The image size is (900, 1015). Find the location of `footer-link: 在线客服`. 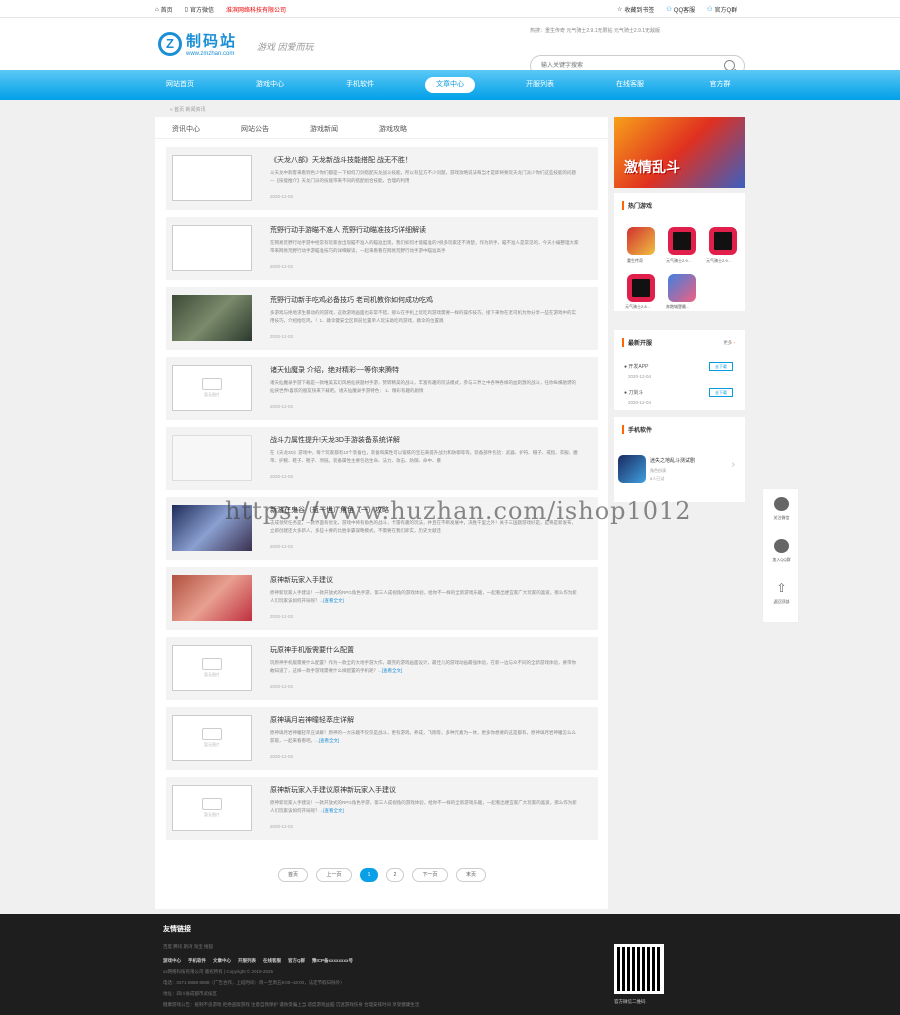

footer-link: 在线客服 is located at coordinates (272, 961).